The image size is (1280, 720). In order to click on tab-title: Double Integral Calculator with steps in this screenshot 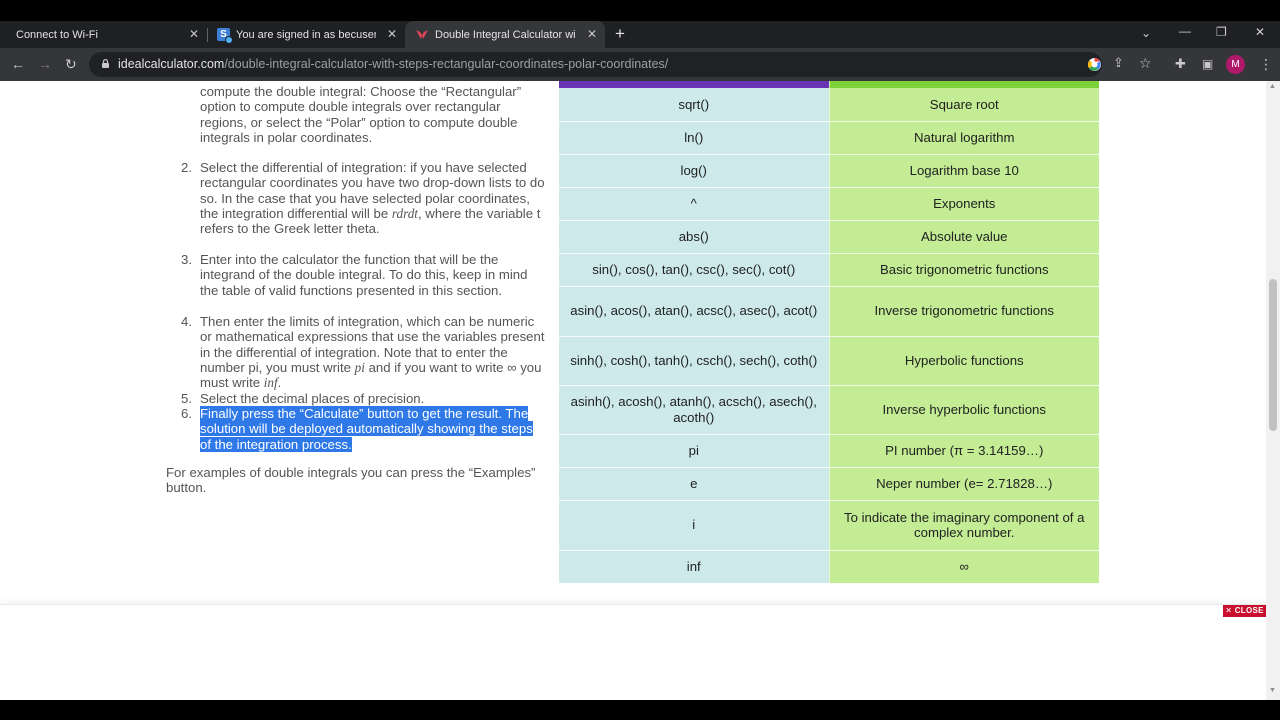, I will do `click(505, 34)`.